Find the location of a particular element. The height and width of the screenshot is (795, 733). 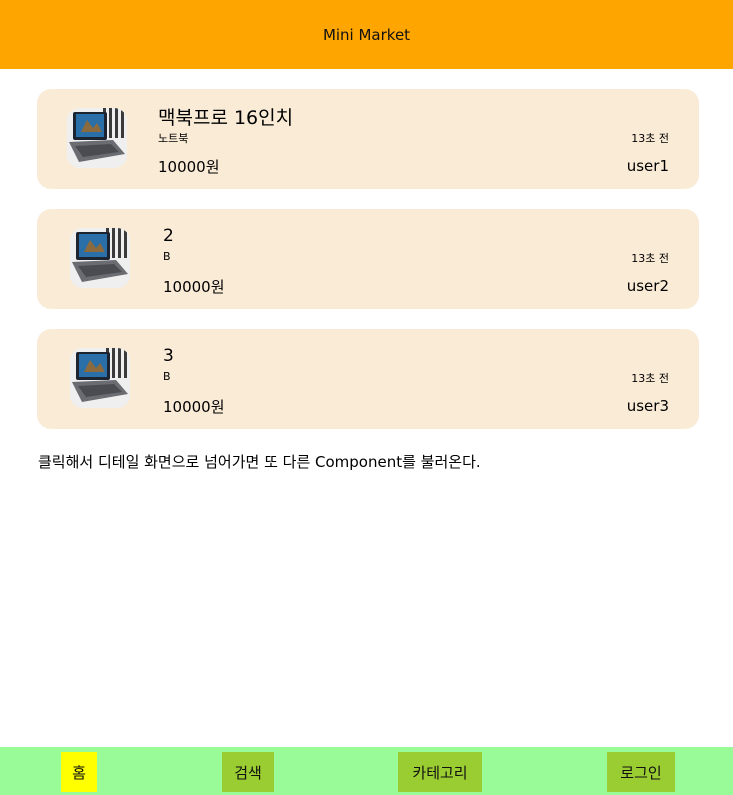

product-card: 3 B 10000원 13초 전 user3 is located at coordinates (368, 379).